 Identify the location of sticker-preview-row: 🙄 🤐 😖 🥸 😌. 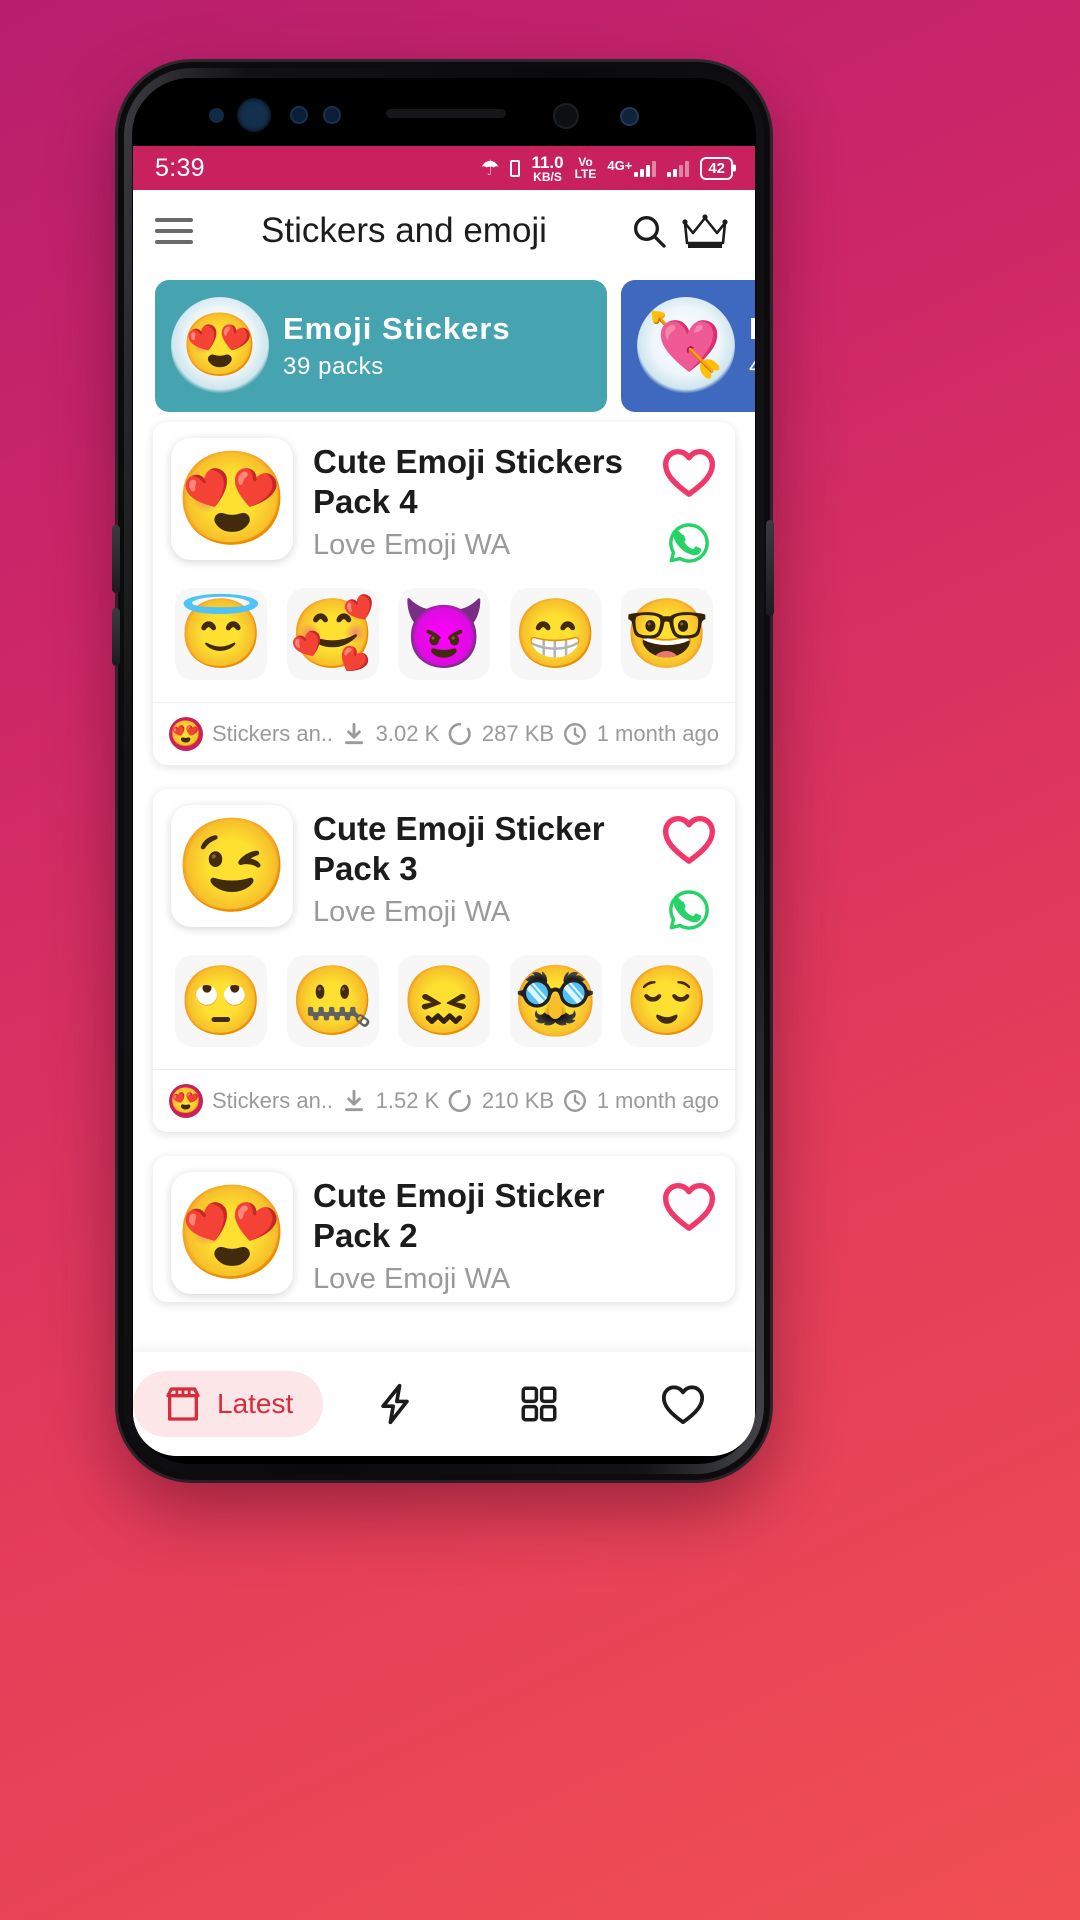
(444, 1004).